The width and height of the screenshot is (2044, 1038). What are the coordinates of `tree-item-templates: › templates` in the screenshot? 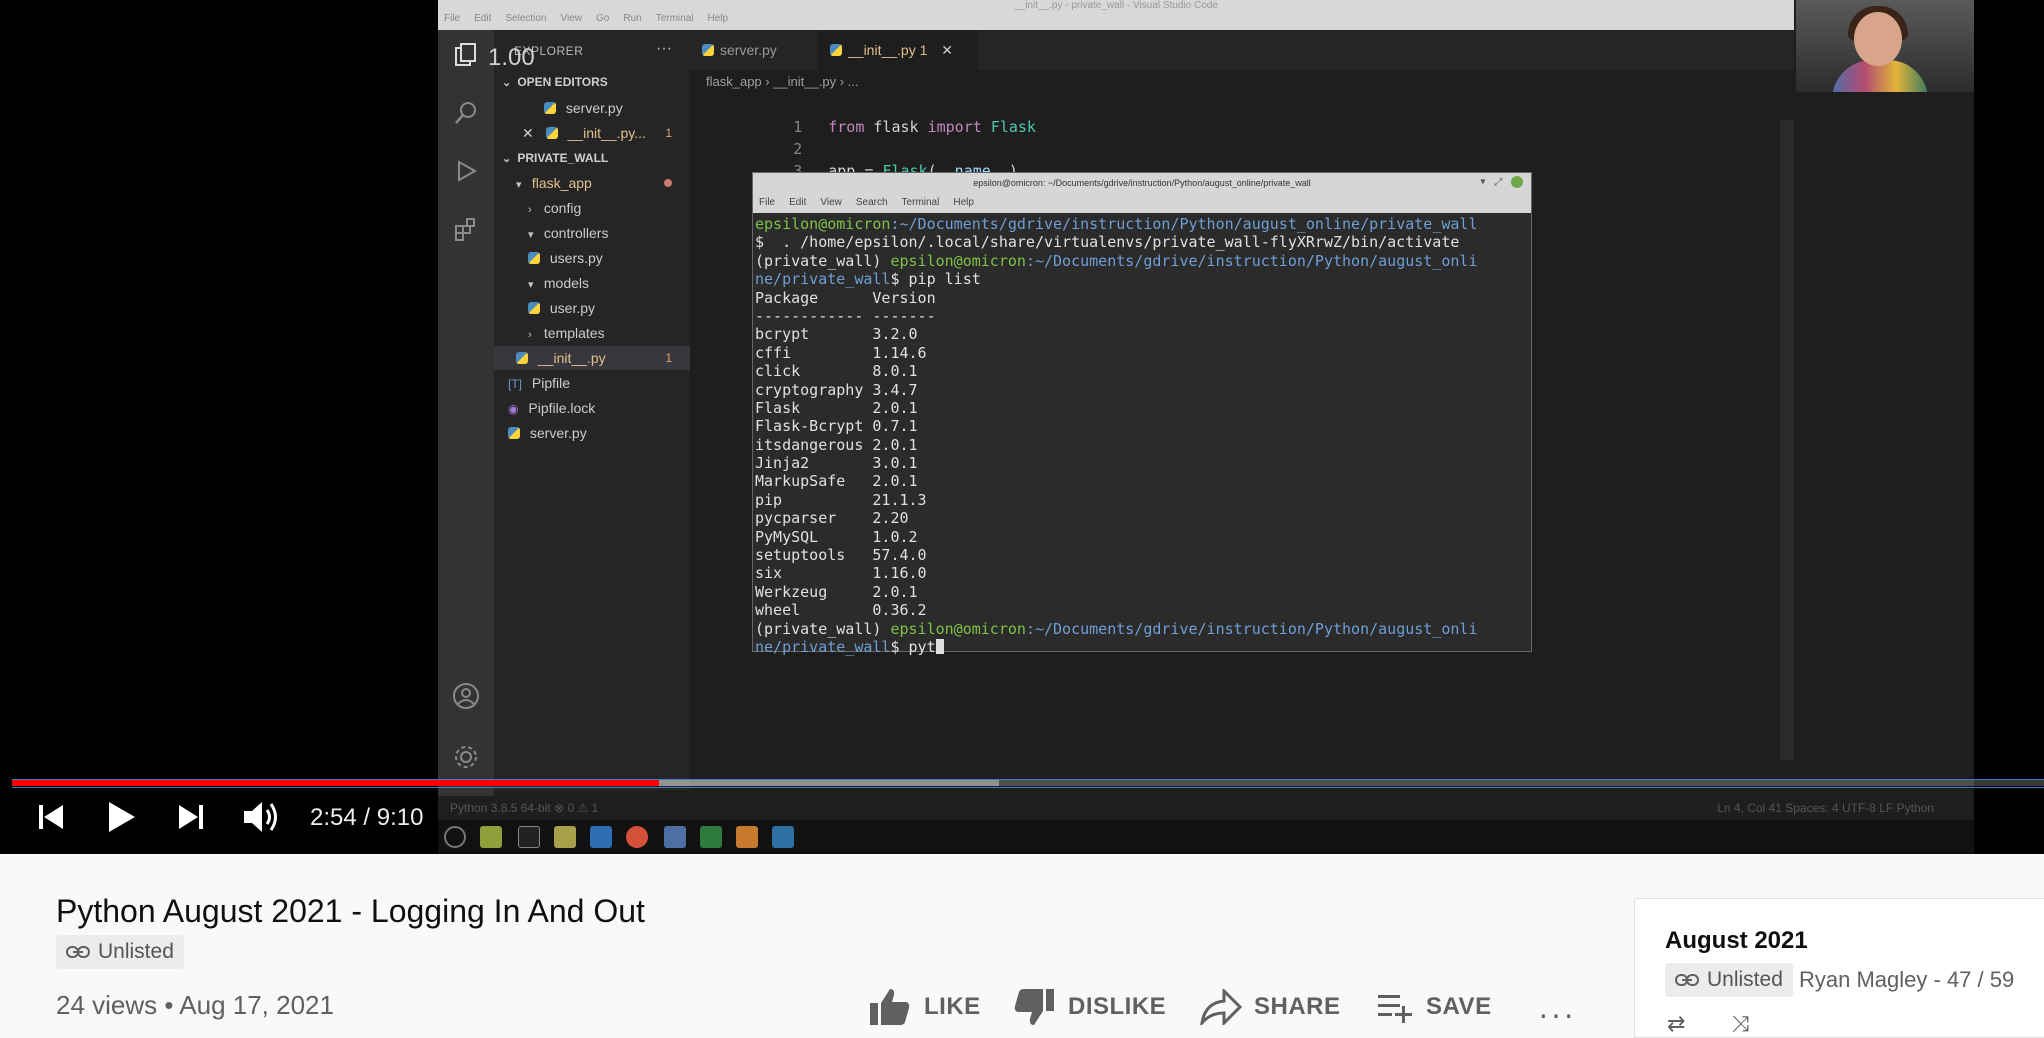 It's located at (592, 333).